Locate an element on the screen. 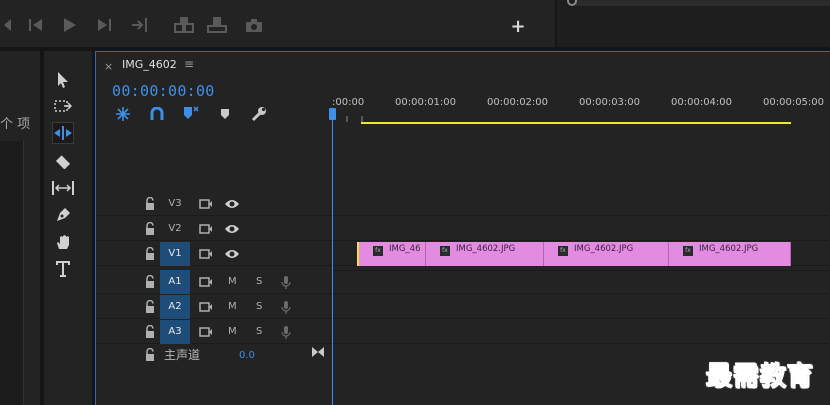 This screenshot has width=830, height=405. track-header-v3: V3 is located at coordinates (214, 204).